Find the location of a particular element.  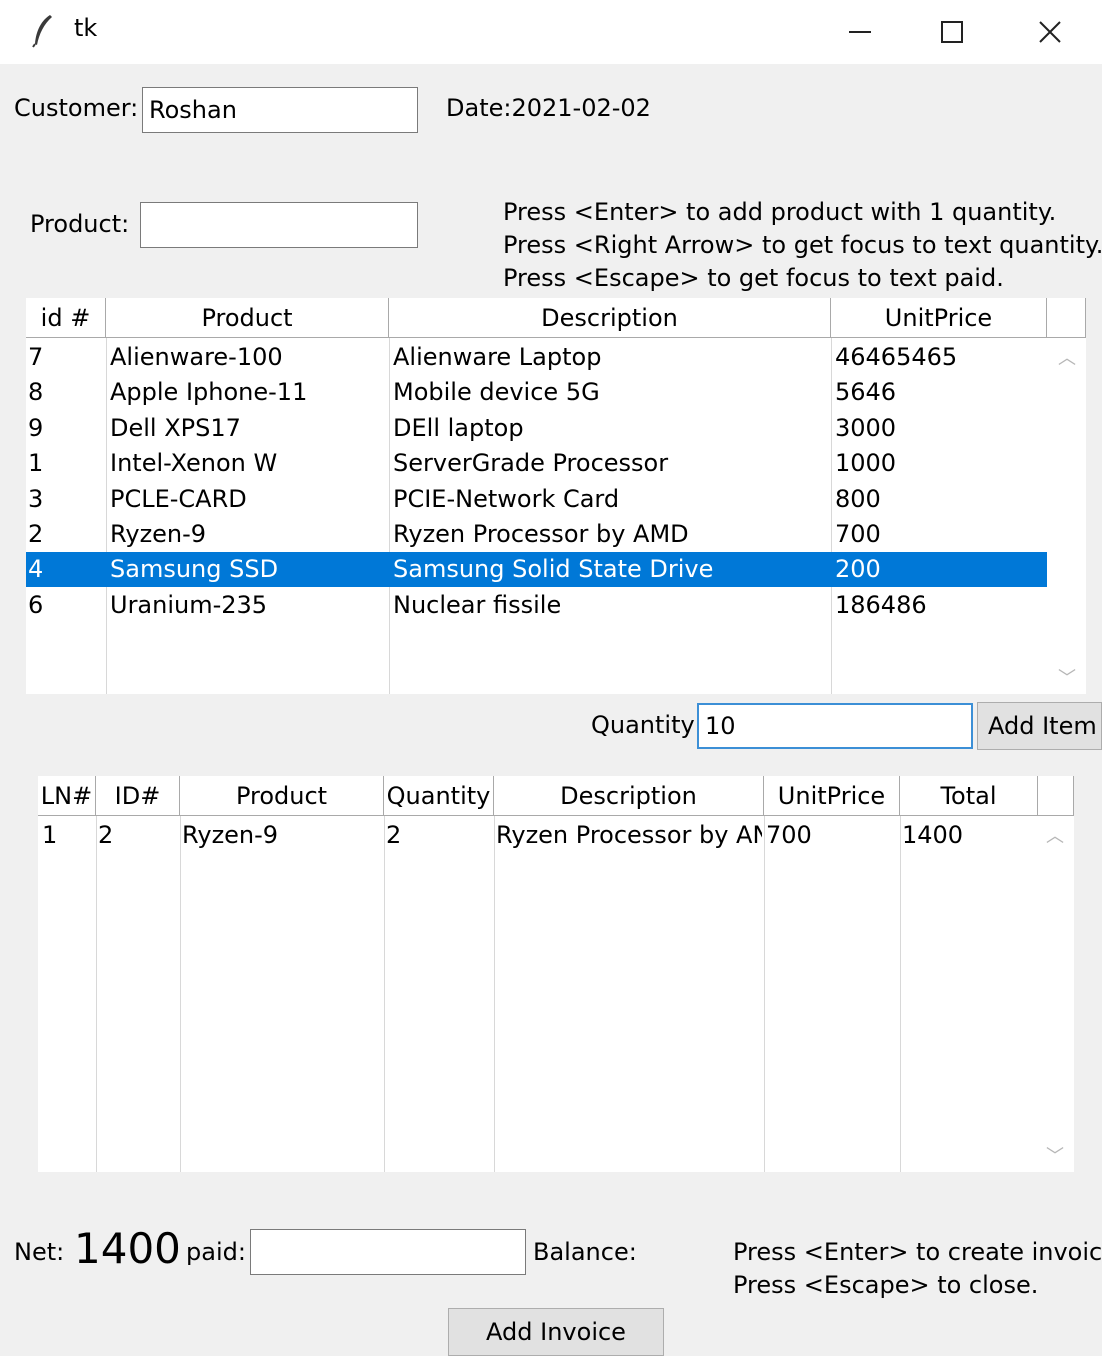

table-cell: 700 is located at coordinates (789, 835).